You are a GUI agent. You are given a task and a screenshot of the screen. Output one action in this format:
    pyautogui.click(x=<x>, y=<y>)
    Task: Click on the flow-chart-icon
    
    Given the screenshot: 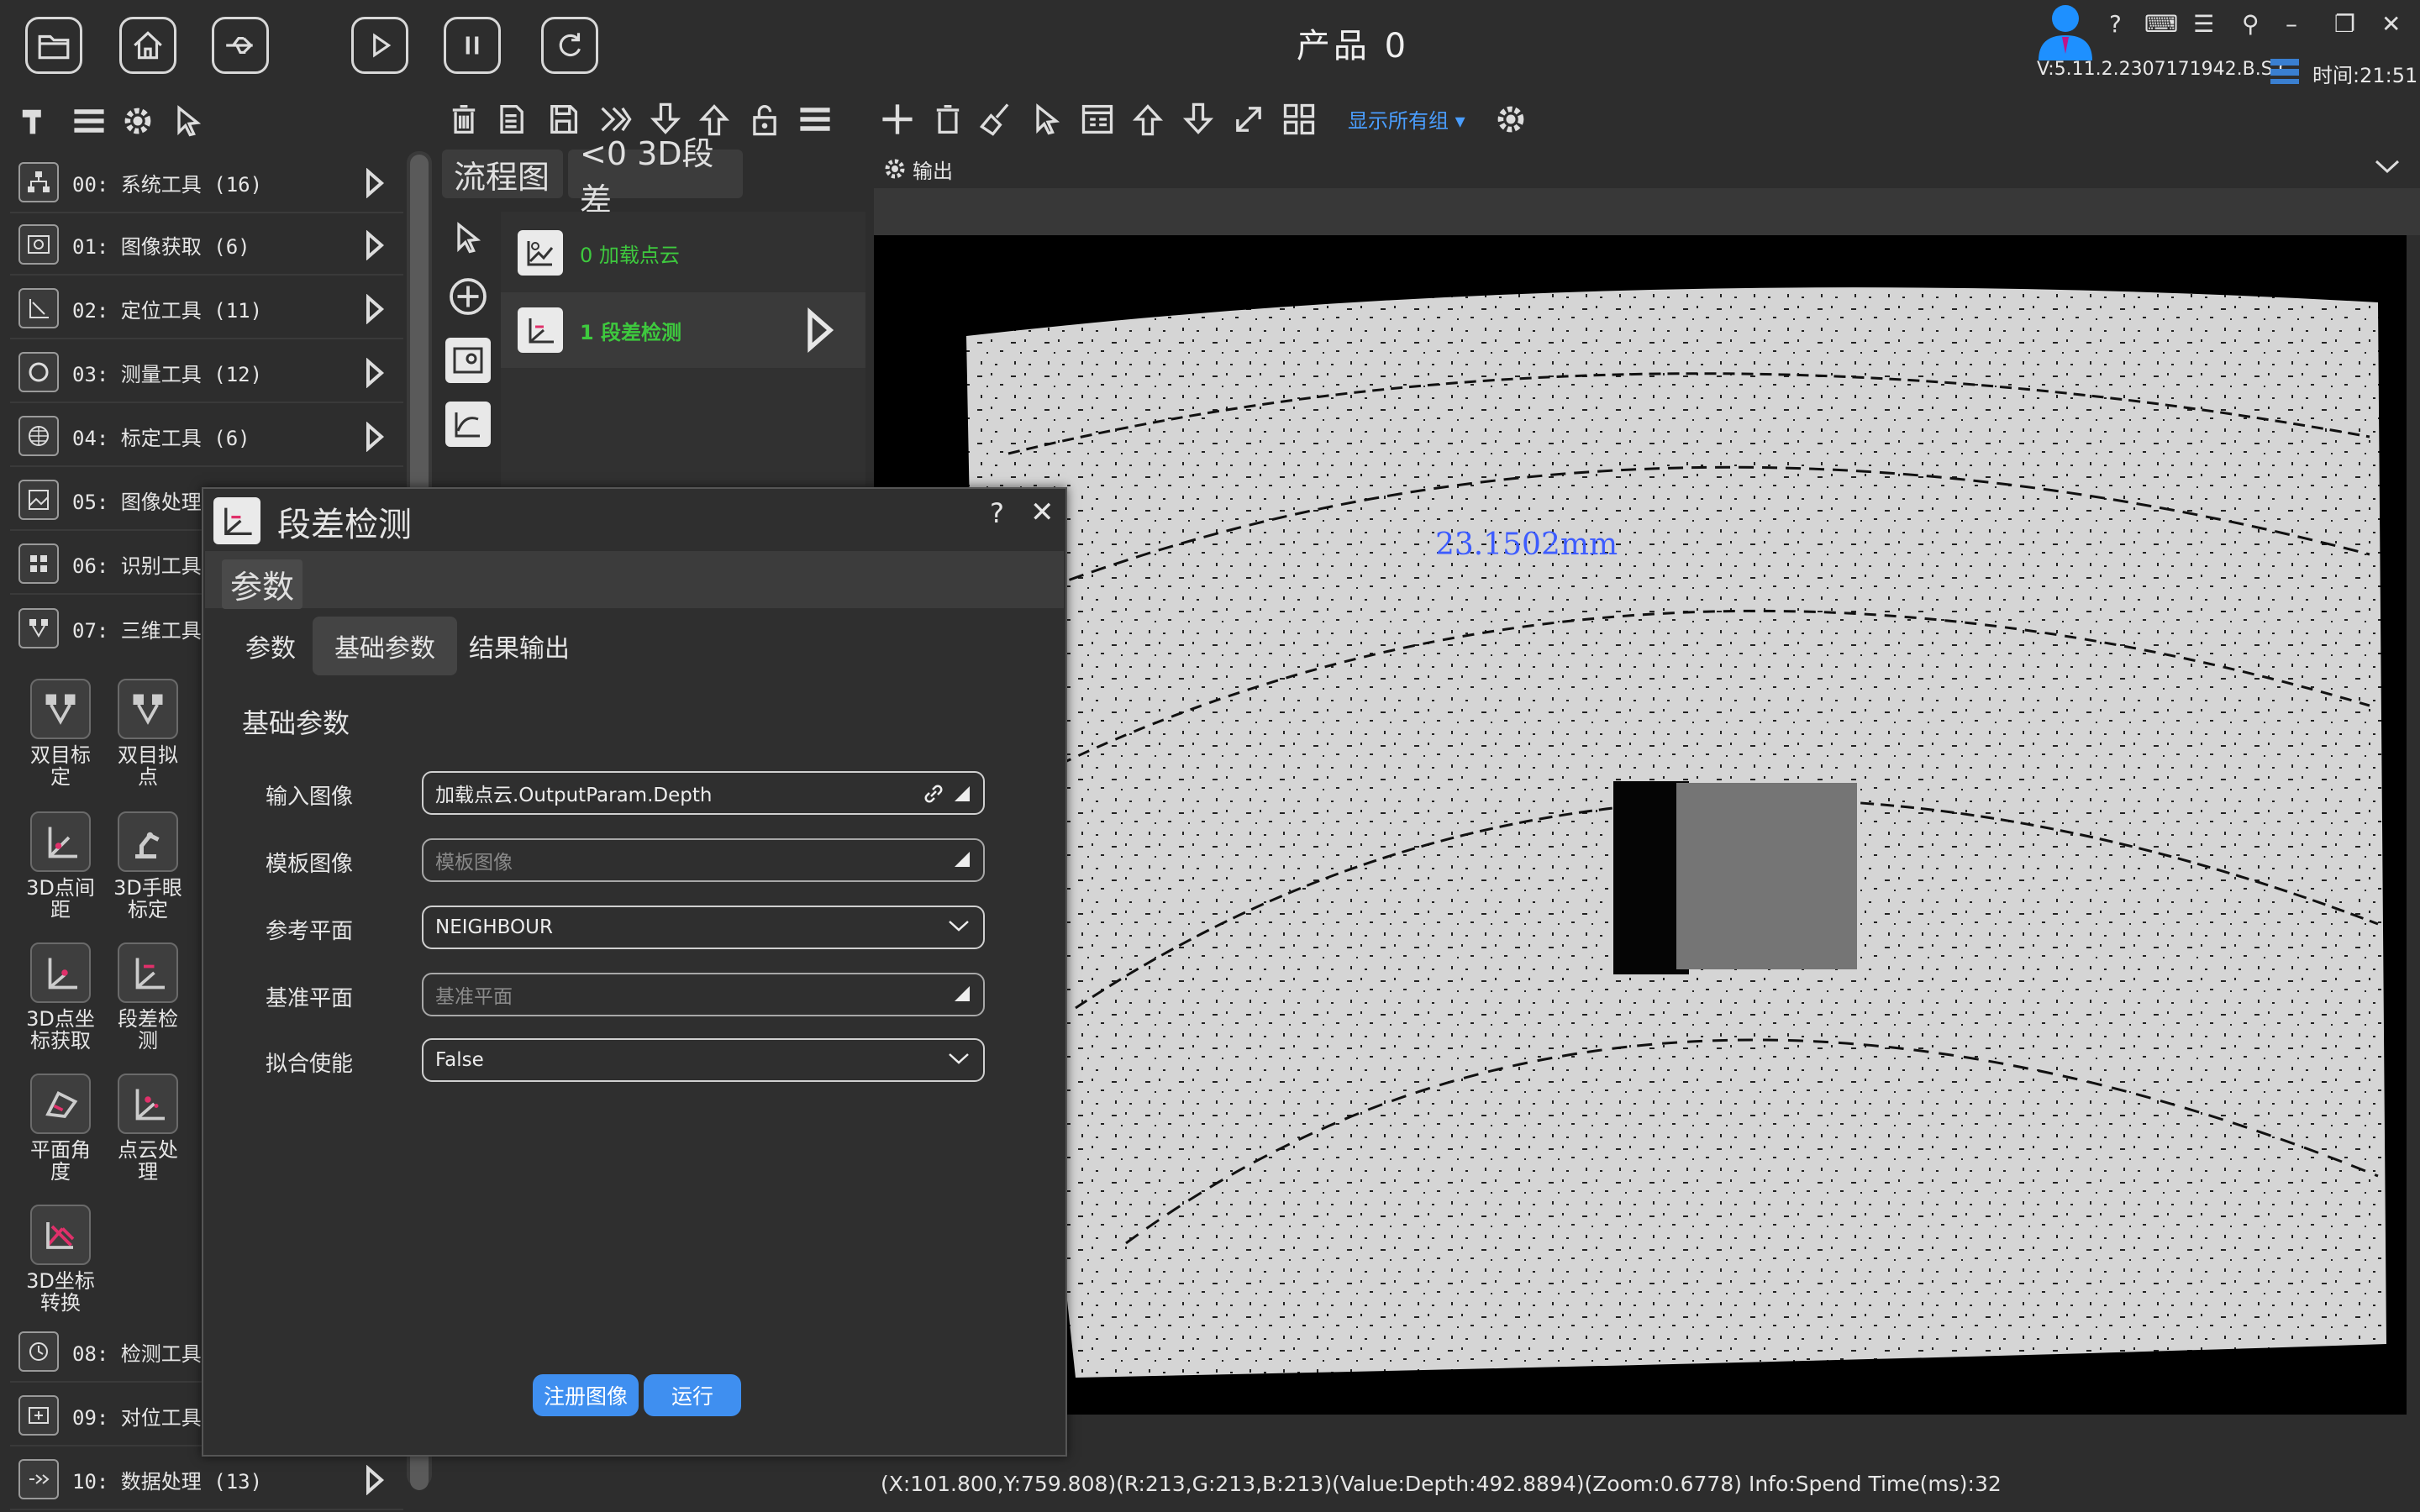 What is the action you would take?
    pyautogui.click(x=468, y=424)
    